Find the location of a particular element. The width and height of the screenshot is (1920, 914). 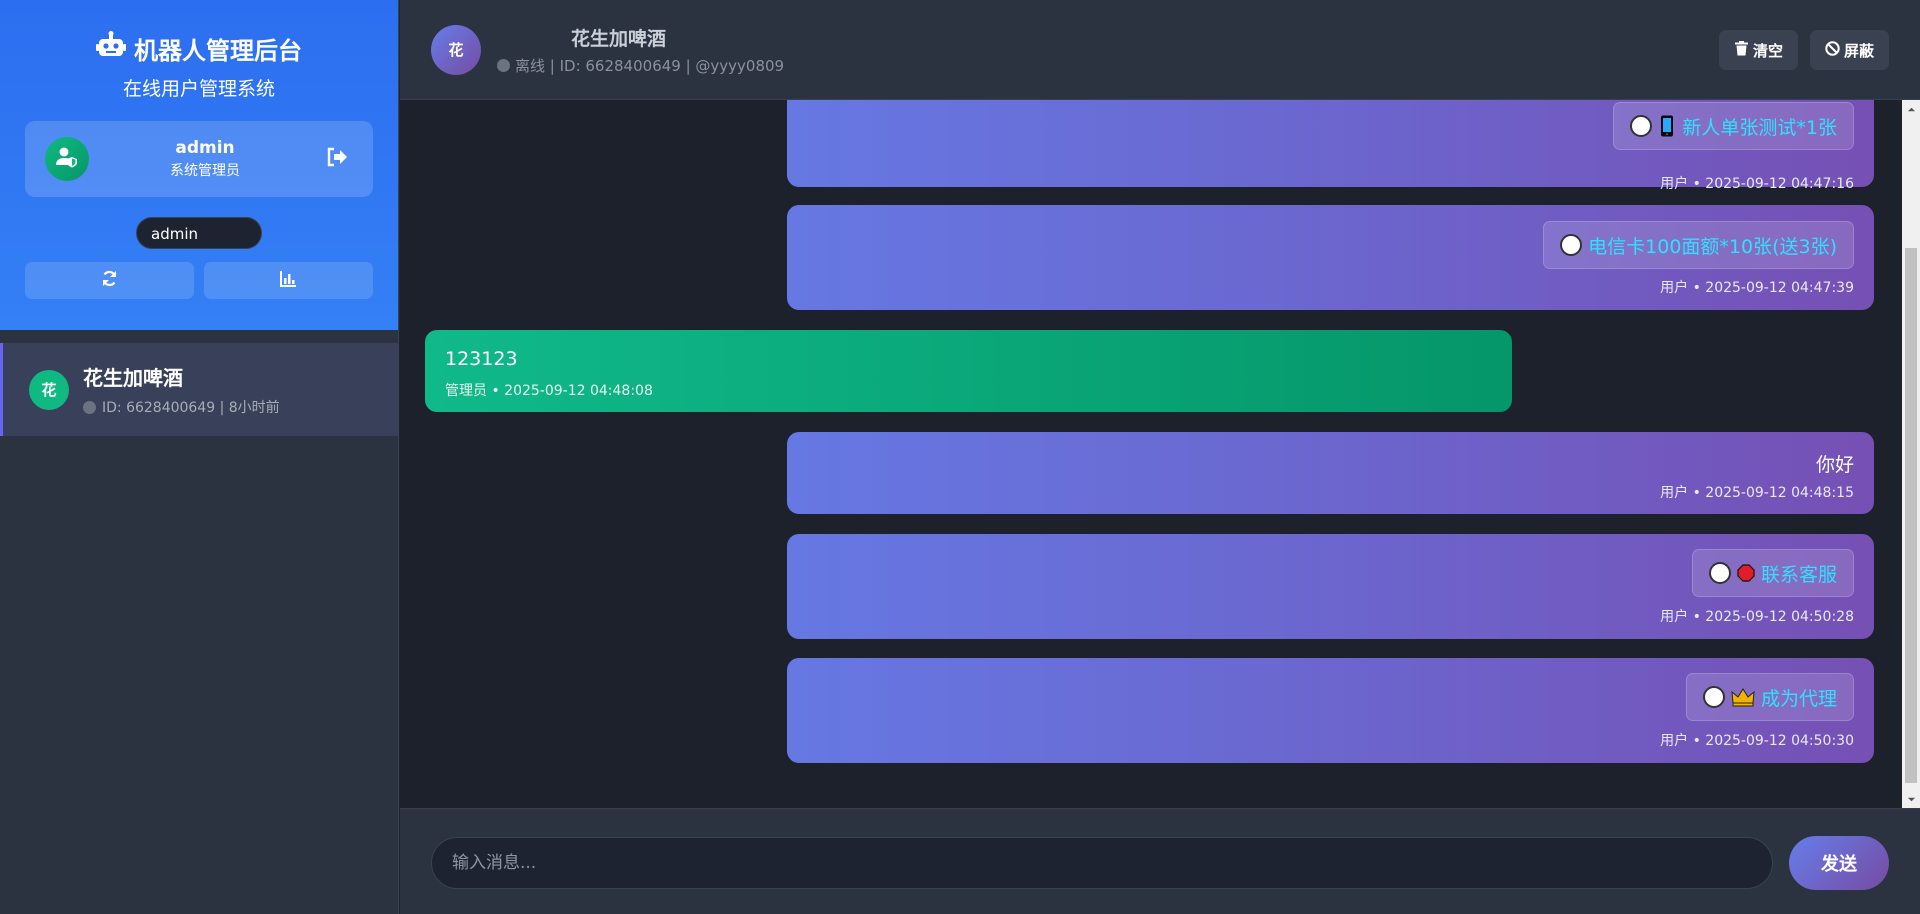

user-card: admin 系统管理员 is located at coordinates (199, 159).